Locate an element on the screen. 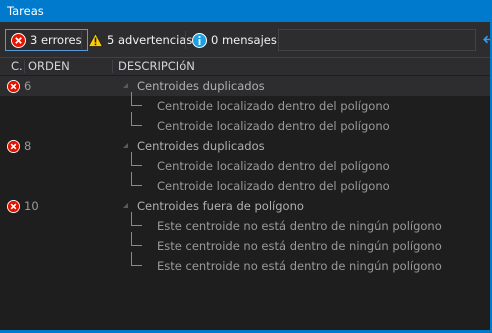 Image resolution: width=492 pixels, height=333 pixels. task-group-row: 6 Centroides duplicados is located at coordinates (246, 86).